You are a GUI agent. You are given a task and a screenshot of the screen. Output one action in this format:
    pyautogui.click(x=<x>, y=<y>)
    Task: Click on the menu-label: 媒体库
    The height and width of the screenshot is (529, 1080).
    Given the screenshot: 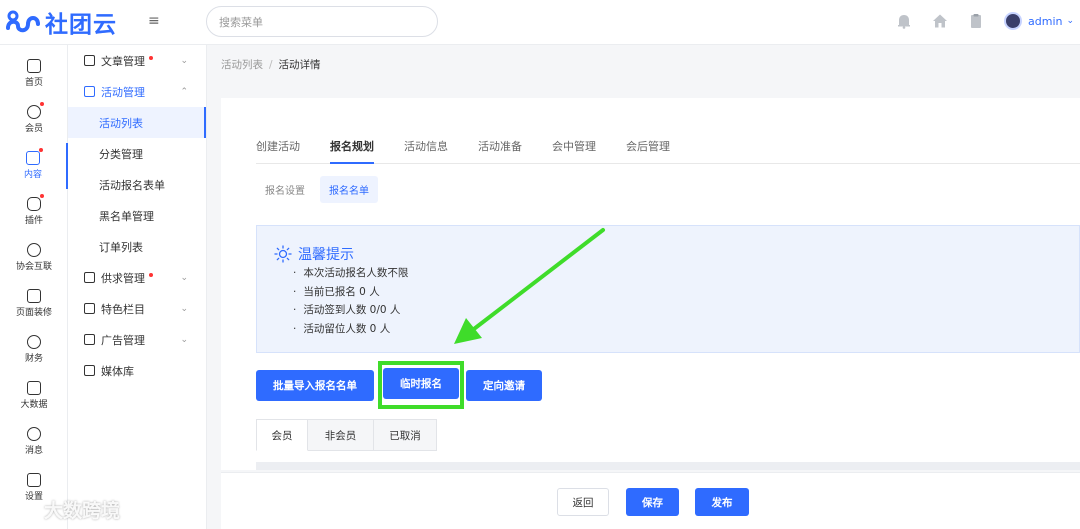 What is the action you would take?
    pyautogui.click(x=117, y=371)
    